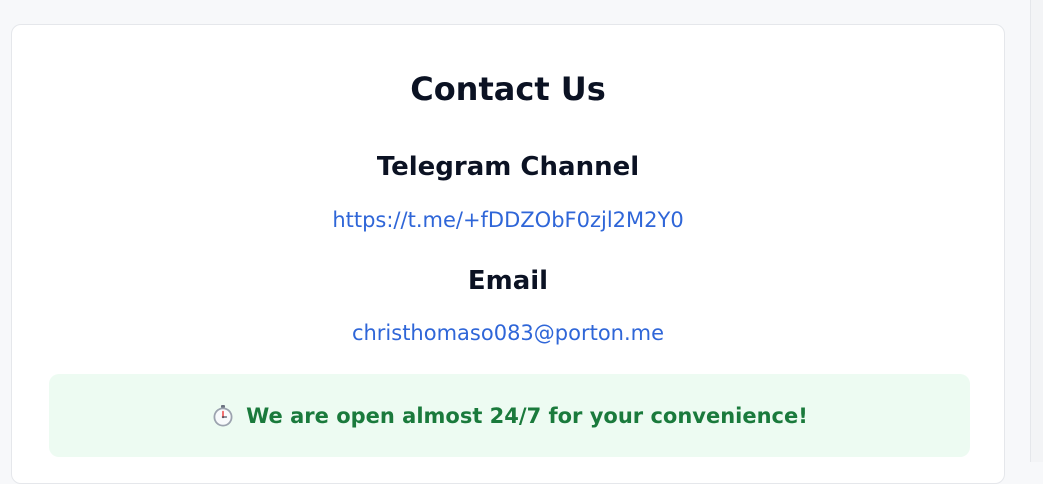 The image size is (1043, 484). What do you see at coordinates (508, 281) in the screenshot?
I see `email-heading: Email` at bounding box center [508, 281].